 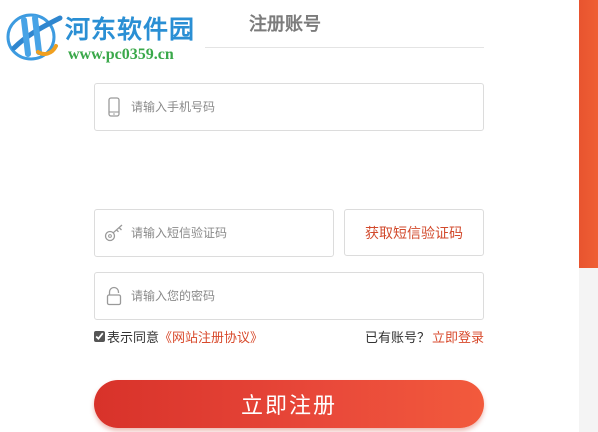 I want to click on watermark-url: www.pc0359.cn, so click(x=121, y=54).